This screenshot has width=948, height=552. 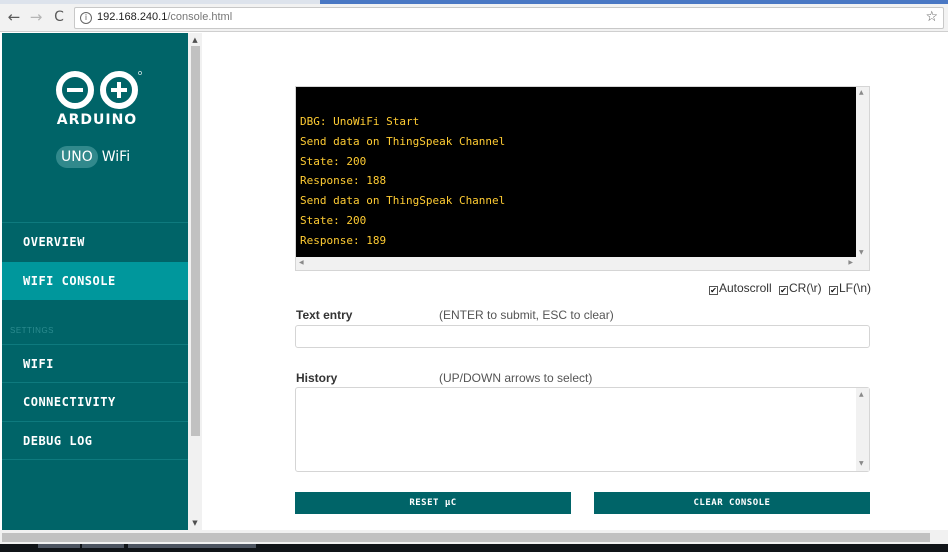 What do you see at coordinates (474, 548) in the screenshot?
I see `os-taskbar` at bounding box center [474, 548].